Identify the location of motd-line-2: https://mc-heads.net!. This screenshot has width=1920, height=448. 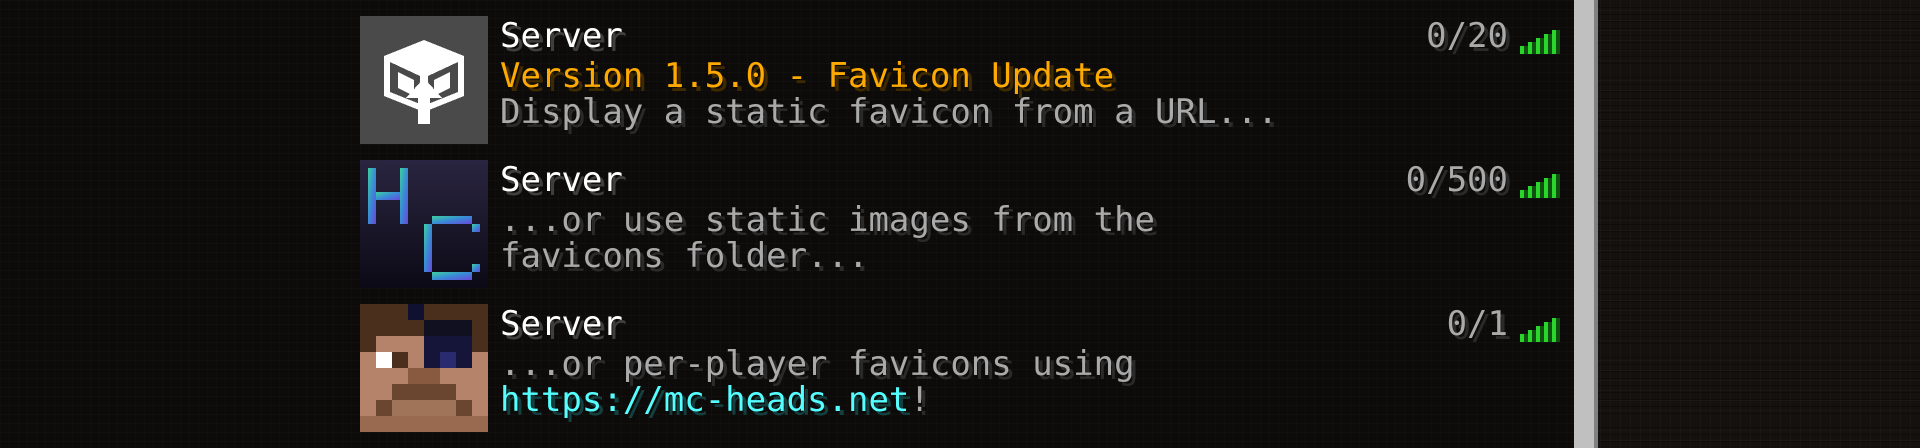
(817, 400).